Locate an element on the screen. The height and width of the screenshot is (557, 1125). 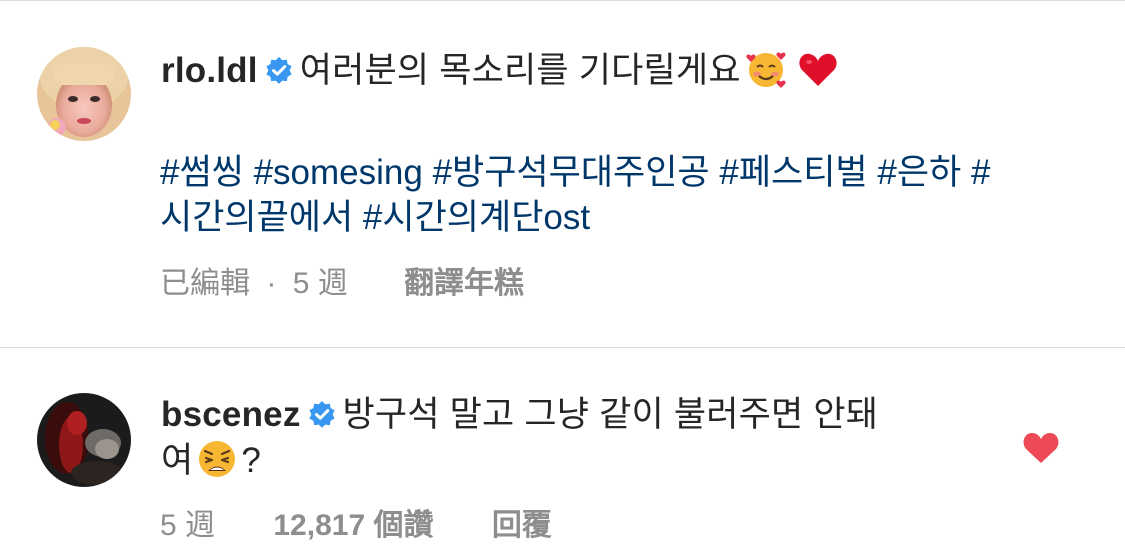
comment-1-username: rlo.ldl is located at coordinates (209, 70).